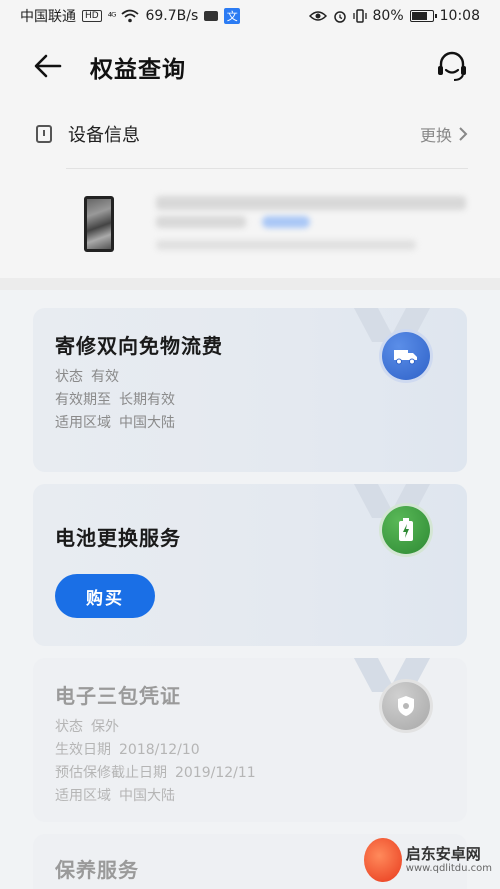 This screenshot has height=889, width=500. What do you see at coordinates (44, 134) in the screenshot?
I see `info-icon` at bounding box center [44, 134].